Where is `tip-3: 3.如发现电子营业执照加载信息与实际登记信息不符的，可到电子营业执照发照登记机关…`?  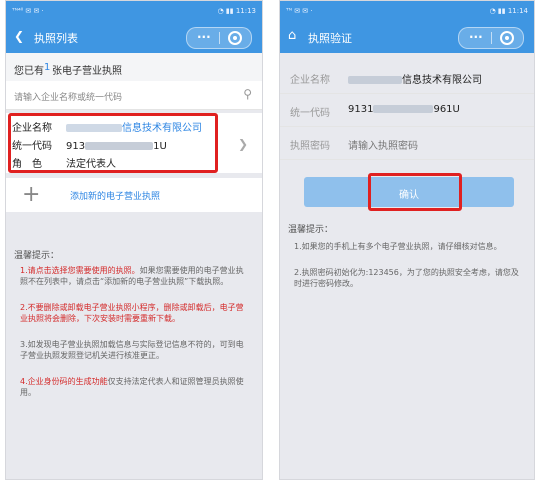
tip-3: 3.如发现电子营业执照加载信息与实际登记信息不符的，可到电子营业执照发照登记机关… is located at coordinates (132, 350).